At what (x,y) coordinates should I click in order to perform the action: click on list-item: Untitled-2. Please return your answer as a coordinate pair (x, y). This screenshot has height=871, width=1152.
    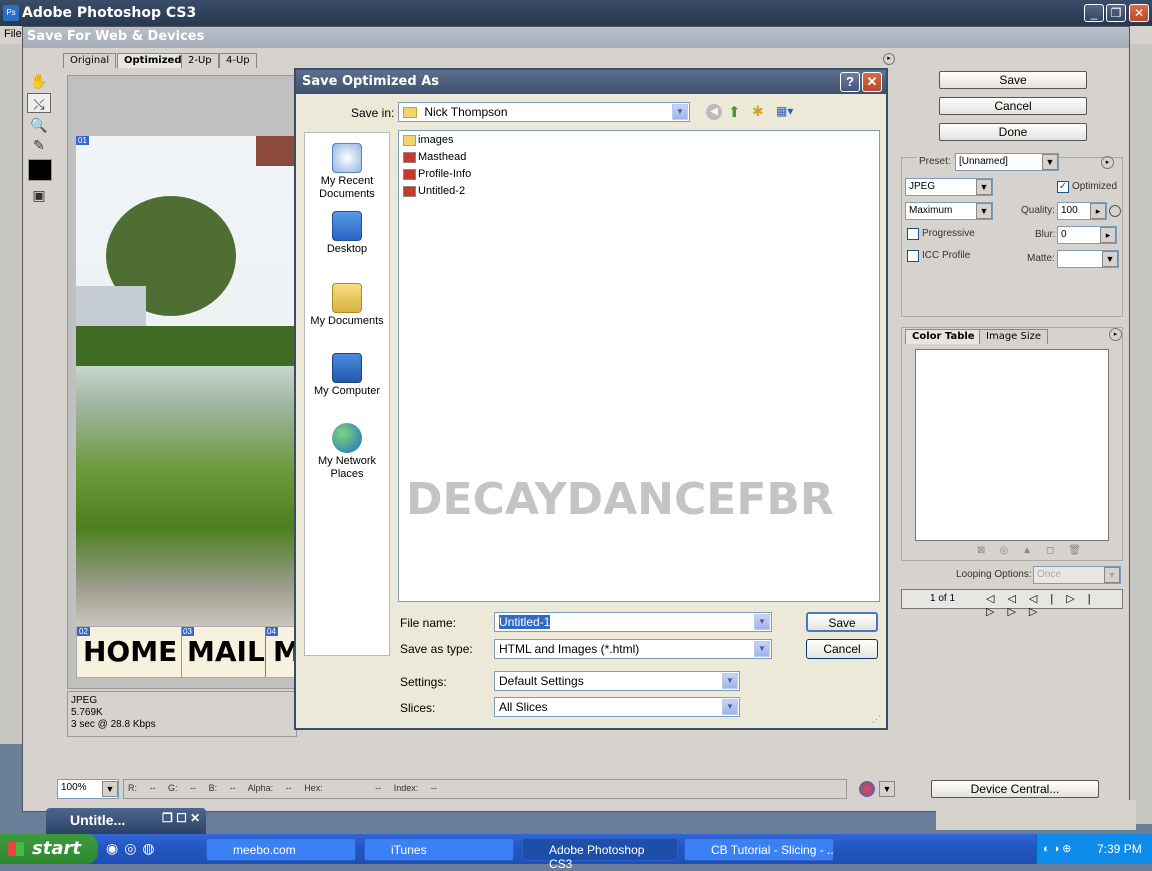
    Looking at the image, I should click on (434, 192).